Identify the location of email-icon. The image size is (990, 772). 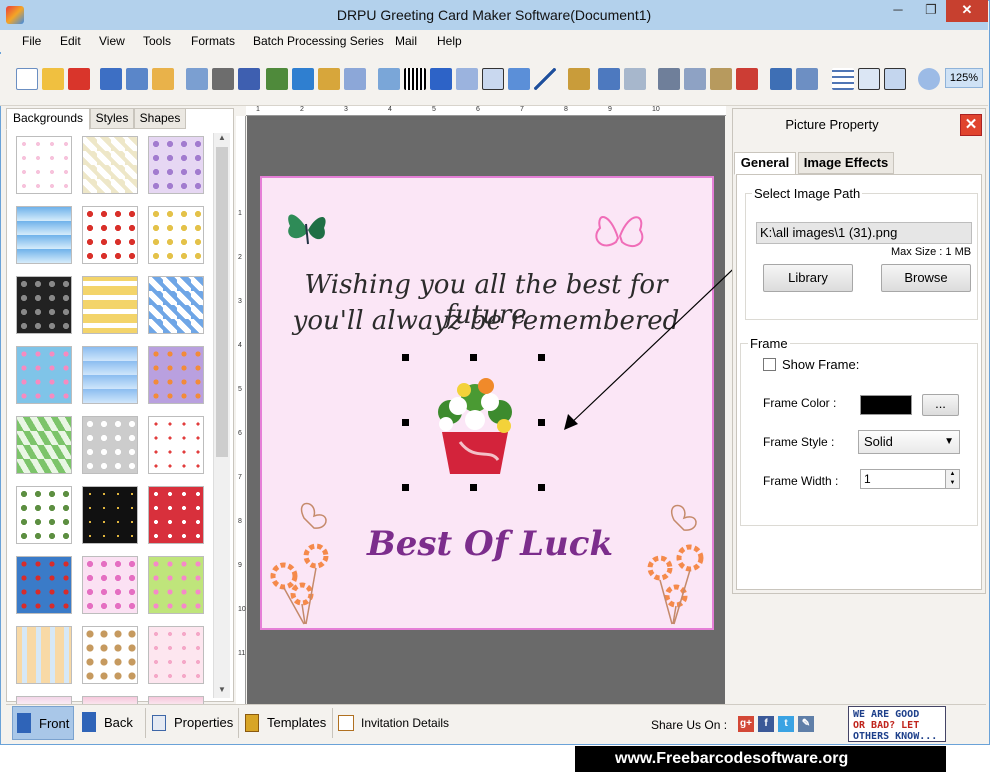
(519, 79).